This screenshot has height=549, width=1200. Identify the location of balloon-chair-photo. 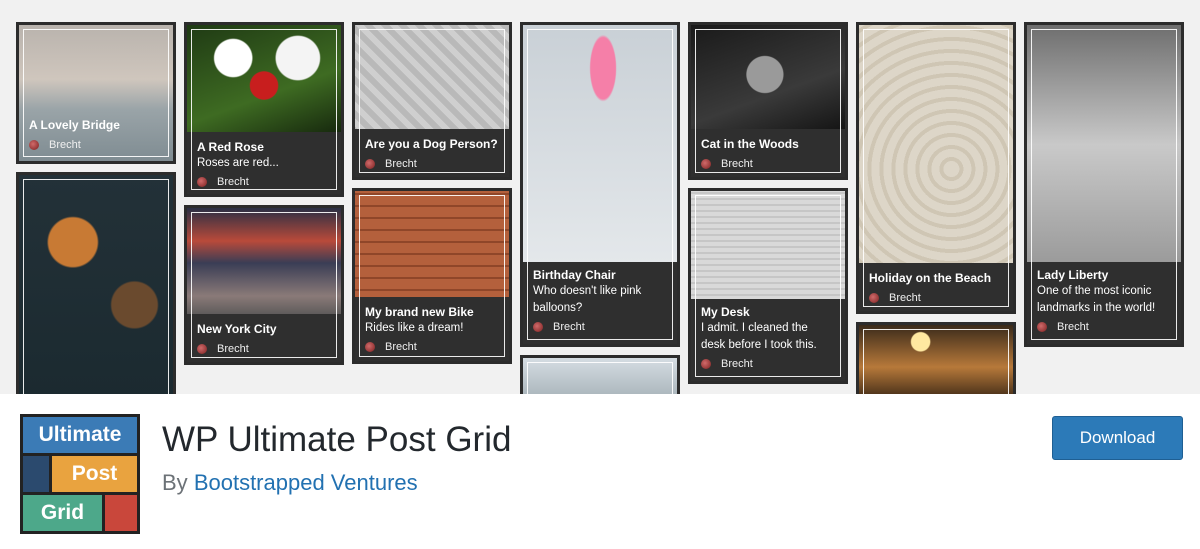
(600, 145).